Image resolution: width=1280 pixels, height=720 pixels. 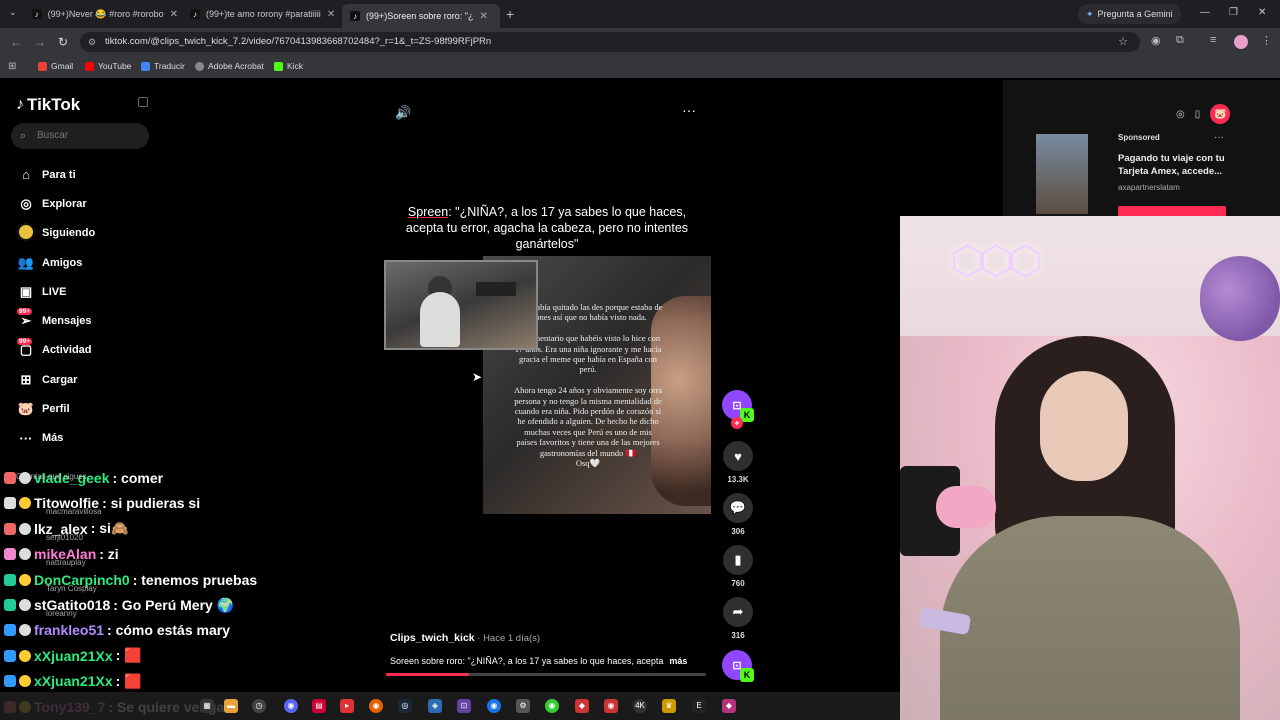 I want to click on ad-options-icon: ···, so click(x=1219, y=137).